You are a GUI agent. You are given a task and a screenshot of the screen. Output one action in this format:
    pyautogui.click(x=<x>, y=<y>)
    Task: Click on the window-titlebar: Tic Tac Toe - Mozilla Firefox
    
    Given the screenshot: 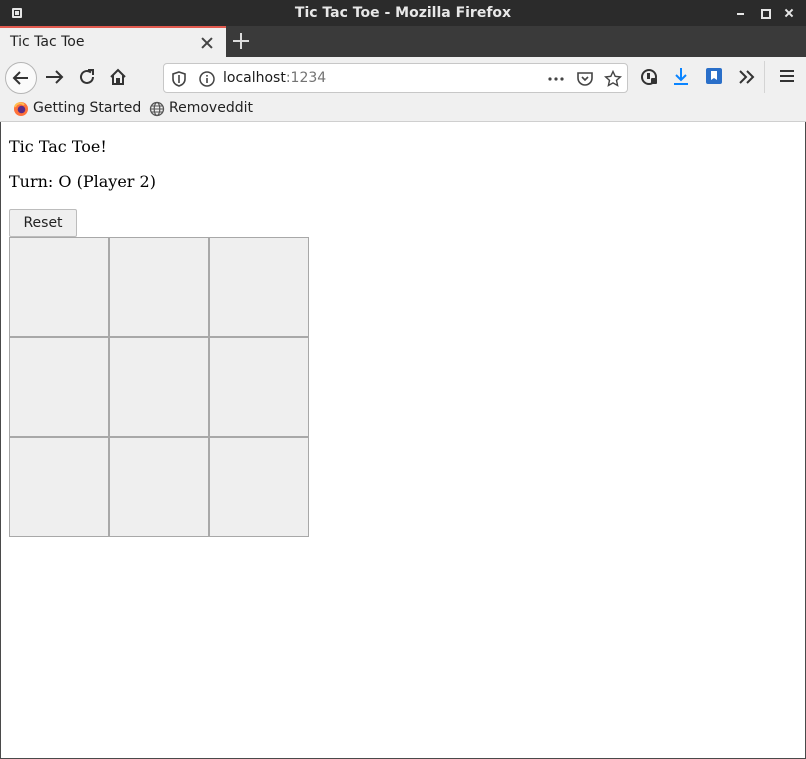 What is the action you would take?
    pyautogui.click(x=403, y=13)
    